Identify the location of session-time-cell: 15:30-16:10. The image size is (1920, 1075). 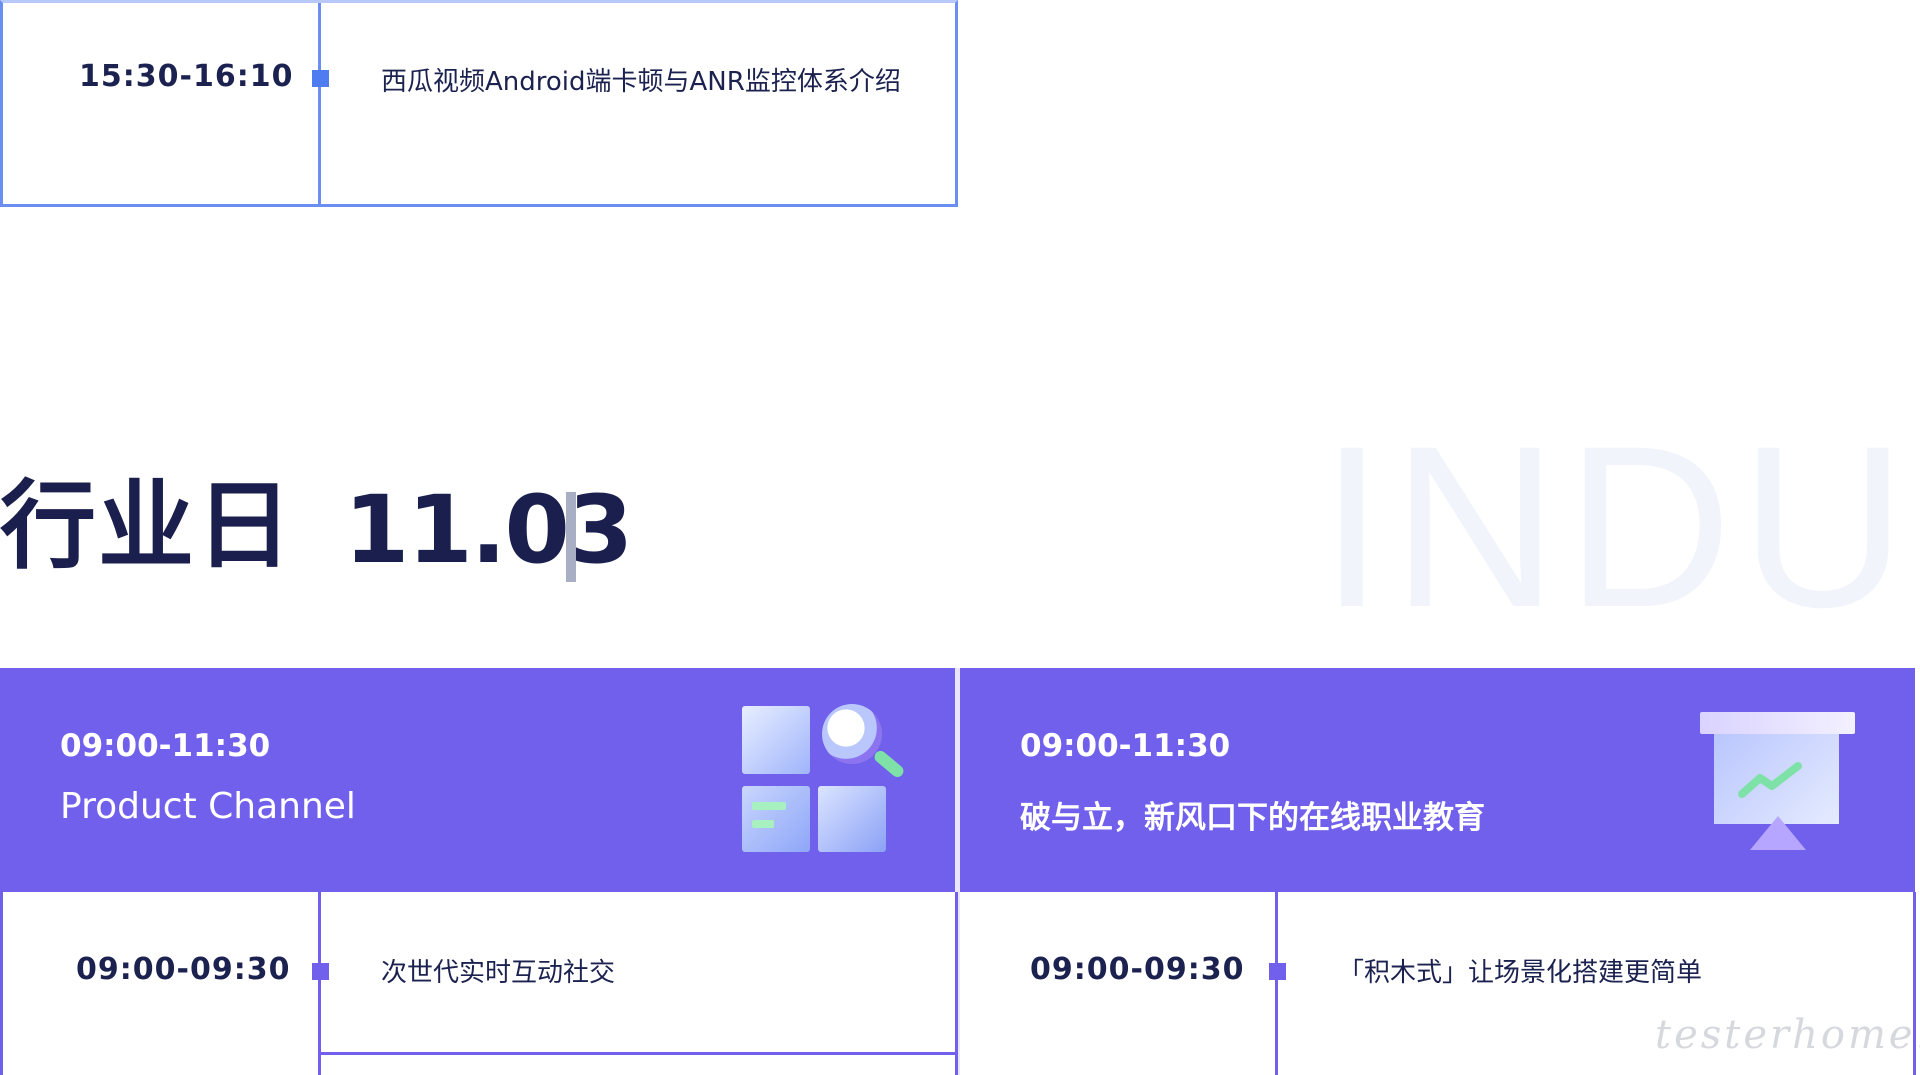
(166, 103).